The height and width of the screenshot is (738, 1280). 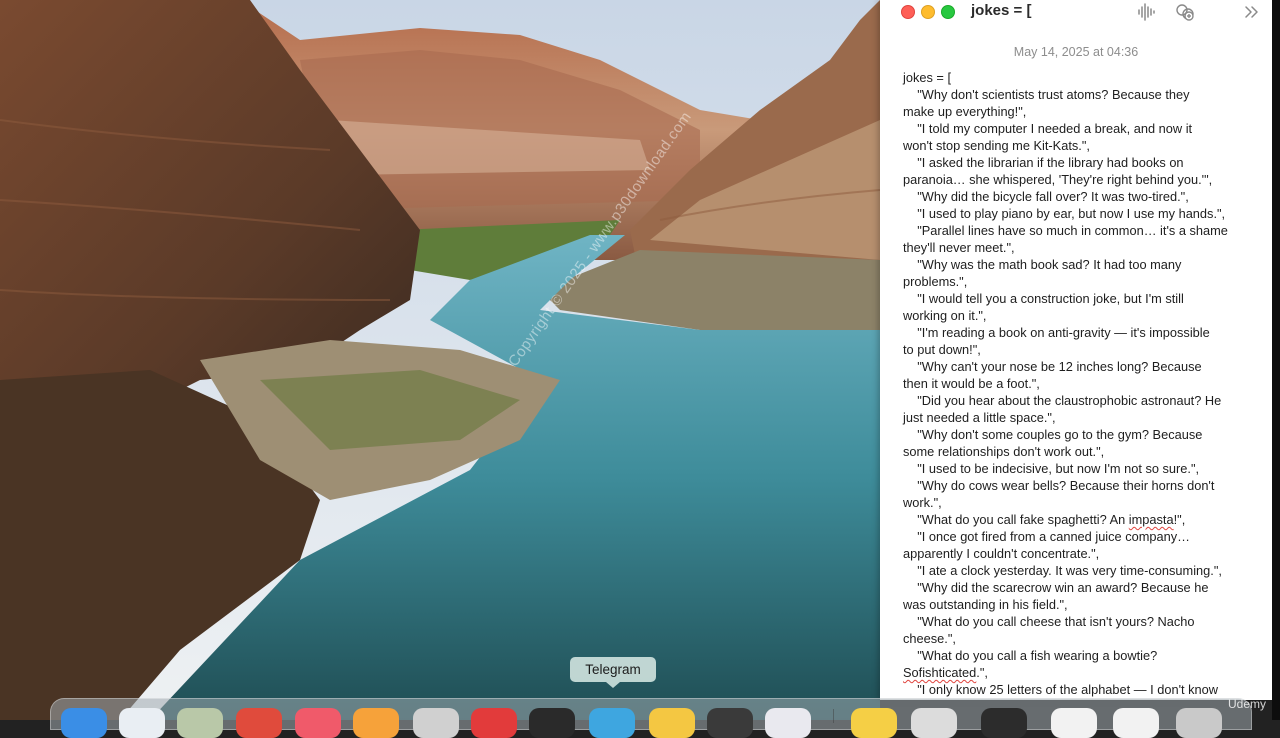 What do you see at coordinates (672, 723) in the screenshot?
I see `dock-app-drive` at bounding box center [672, 723].